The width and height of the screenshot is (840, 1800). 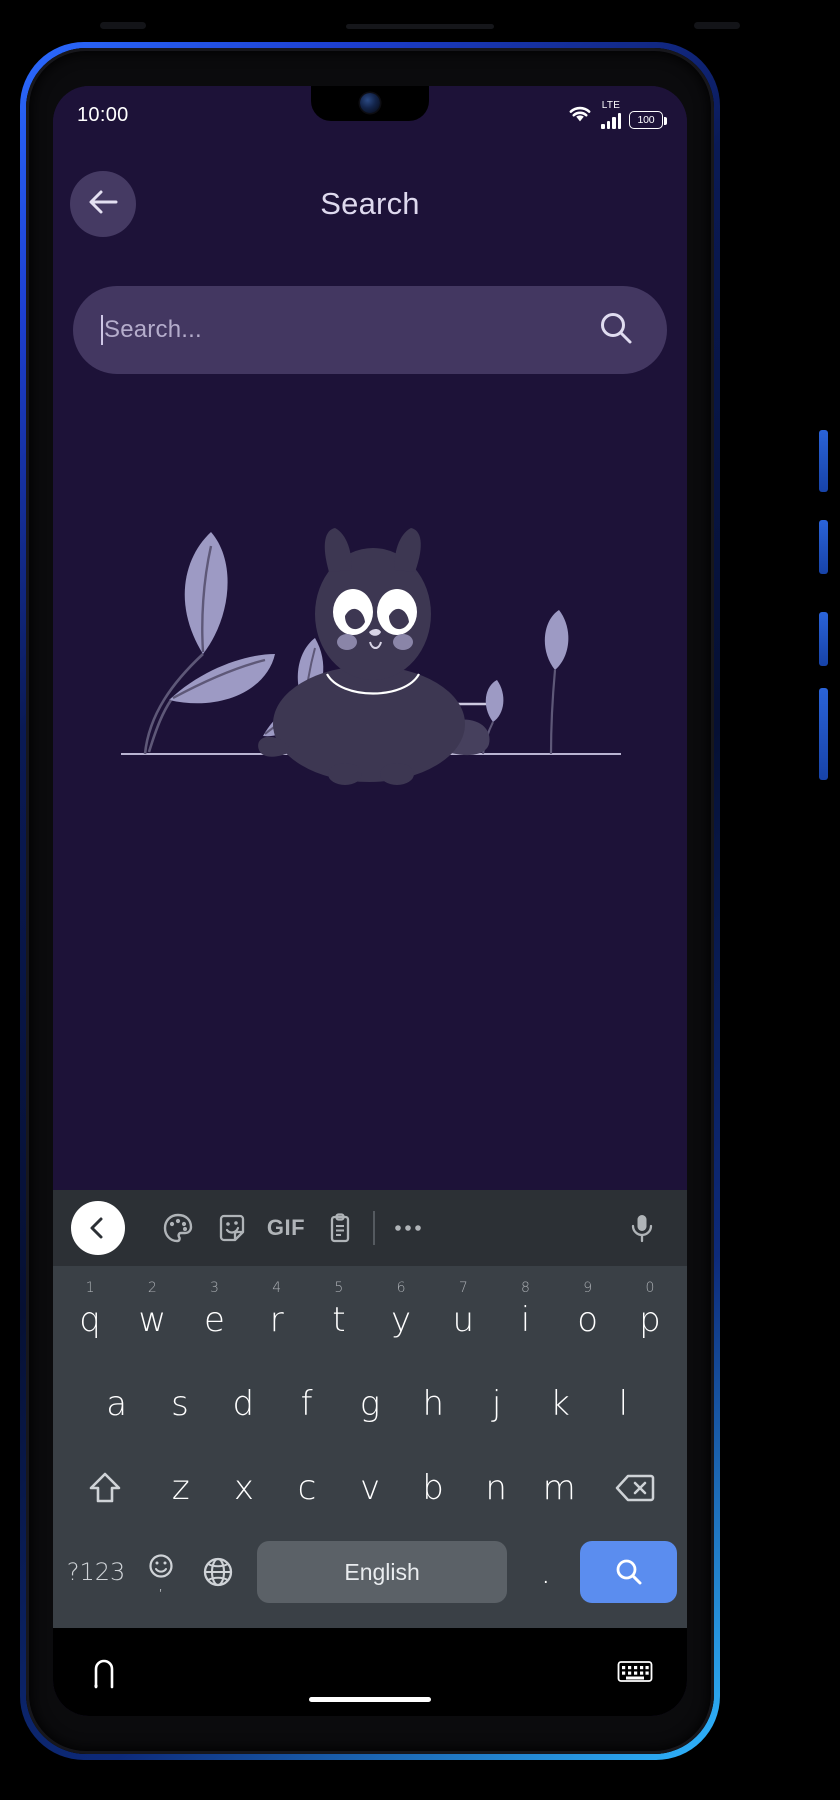 I want to click on arrow-left-icon, so click(x=103, y=204).